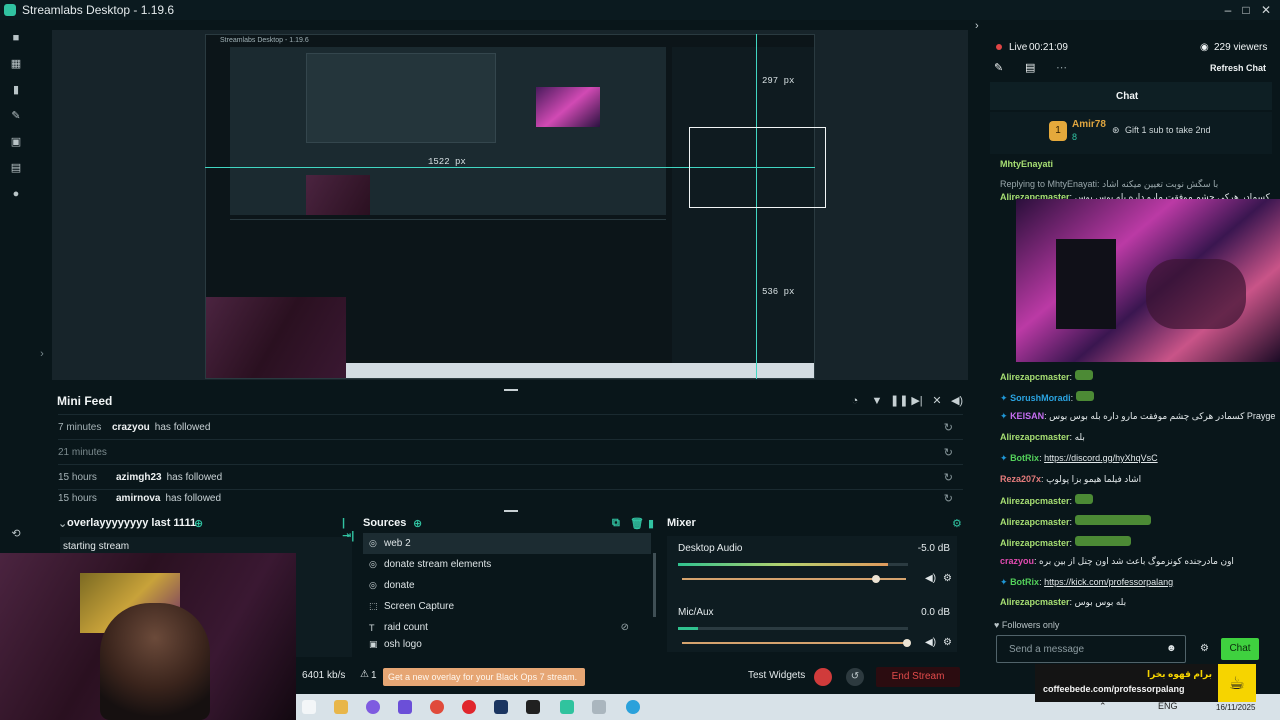 This screenshot has width=1280, height=720. What do you see at coordinates (855, 401) in the screenshot?
I see `pie-chart-icon: ◔` at bounding box center [855, 401].